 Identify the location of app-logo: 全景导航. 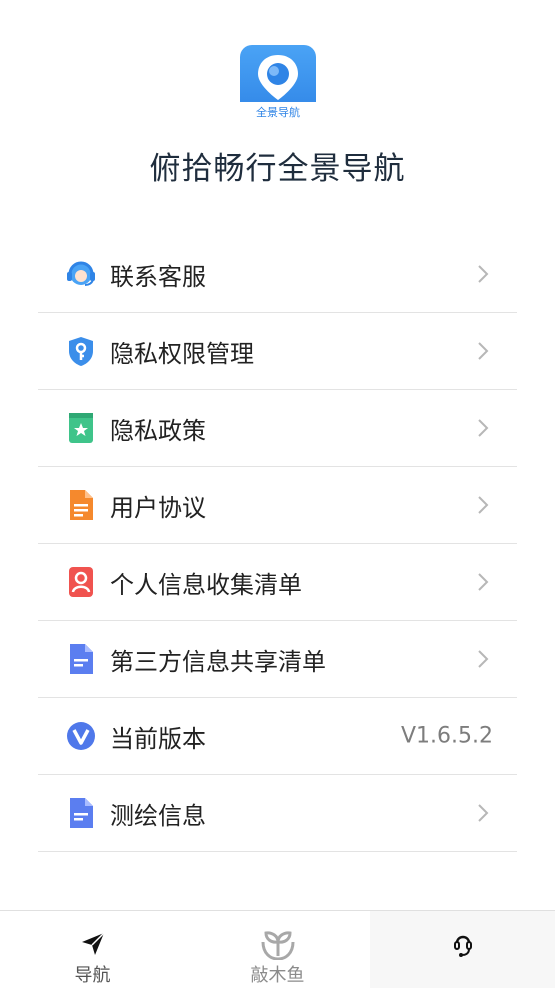
(278, 82).